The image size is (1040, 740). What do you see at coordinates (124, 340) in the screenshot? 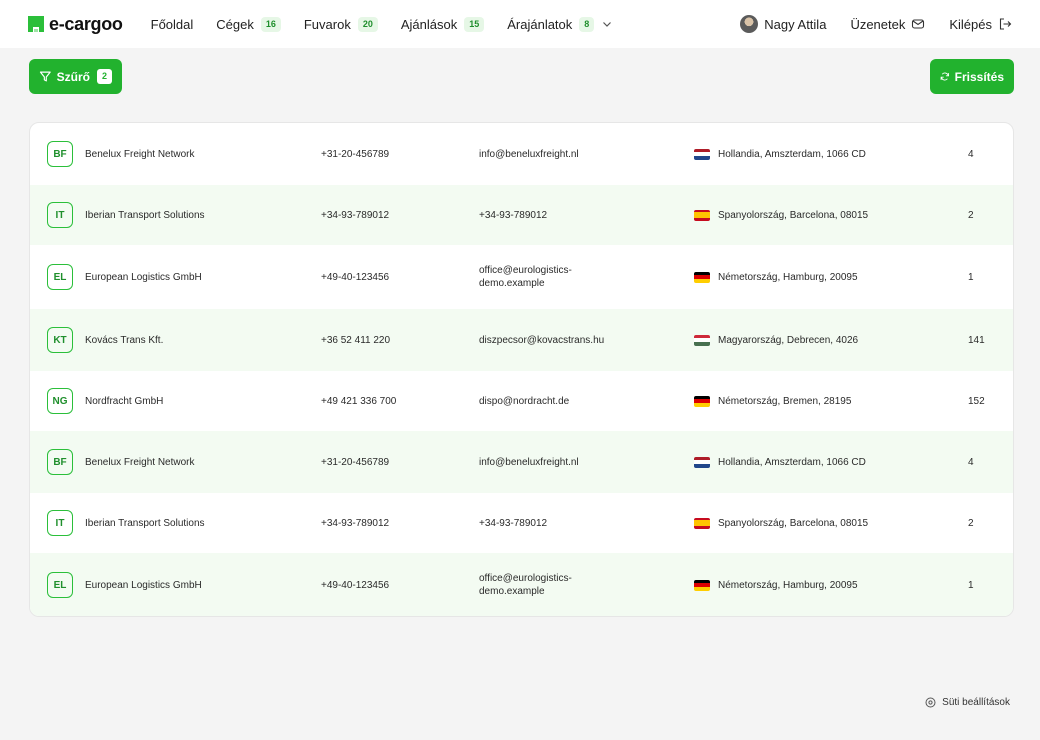
I see `company-name: Kovács Trans Kft.` at bounding box center [124, 340].